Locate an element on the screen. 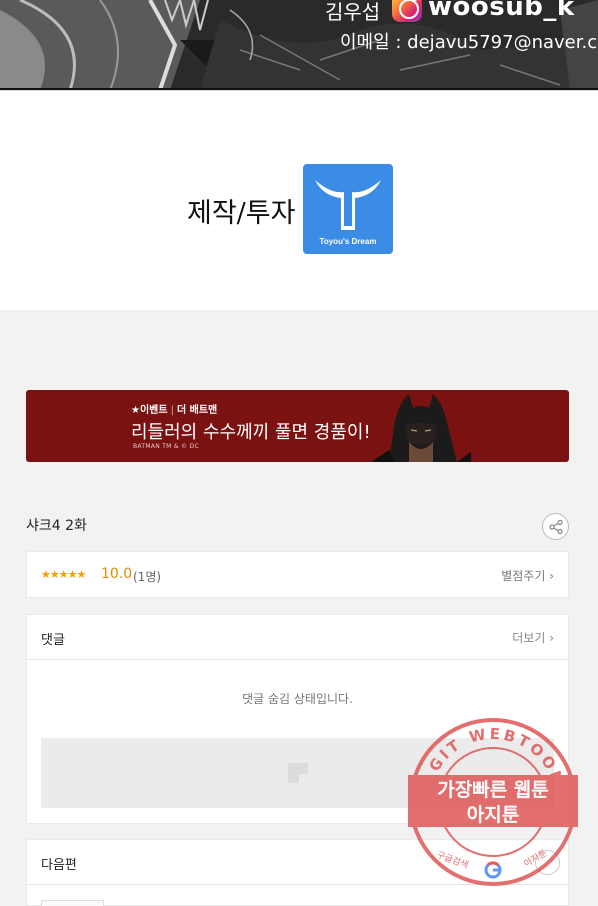 The width and height of the screenshot is (598, 906). banner-headline: 리들러의 수수께끼 풀면 경품이! is located at coordinates (251, 432).